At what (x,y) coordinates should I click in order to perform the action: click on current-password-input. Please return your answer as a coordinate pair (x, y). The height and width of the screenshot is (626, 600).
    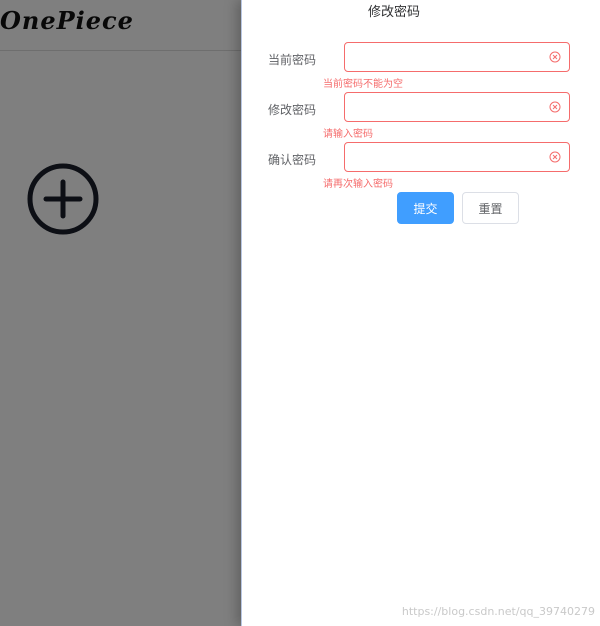
    Looking at the image, I should click on (455, 57).